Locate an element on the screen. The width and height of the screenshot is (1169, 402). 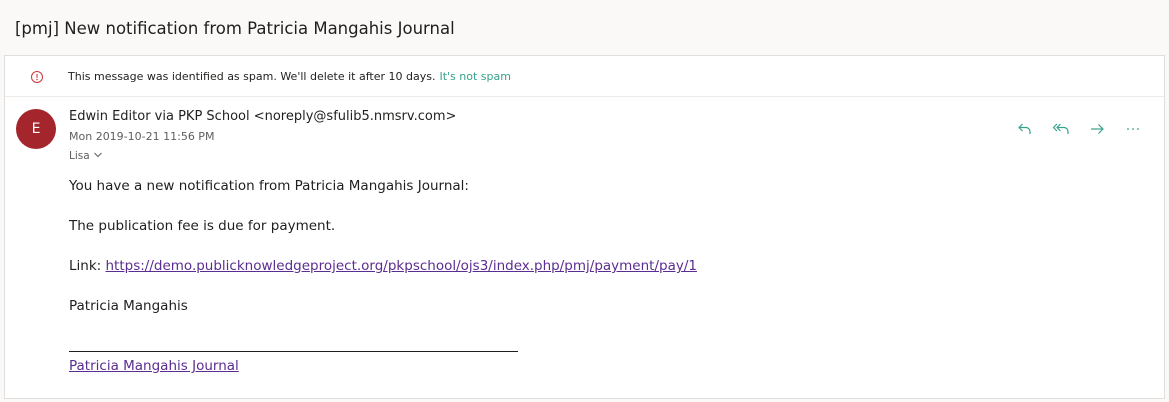
not-spam-link: It's not spam is located at coordinates (475, 76).